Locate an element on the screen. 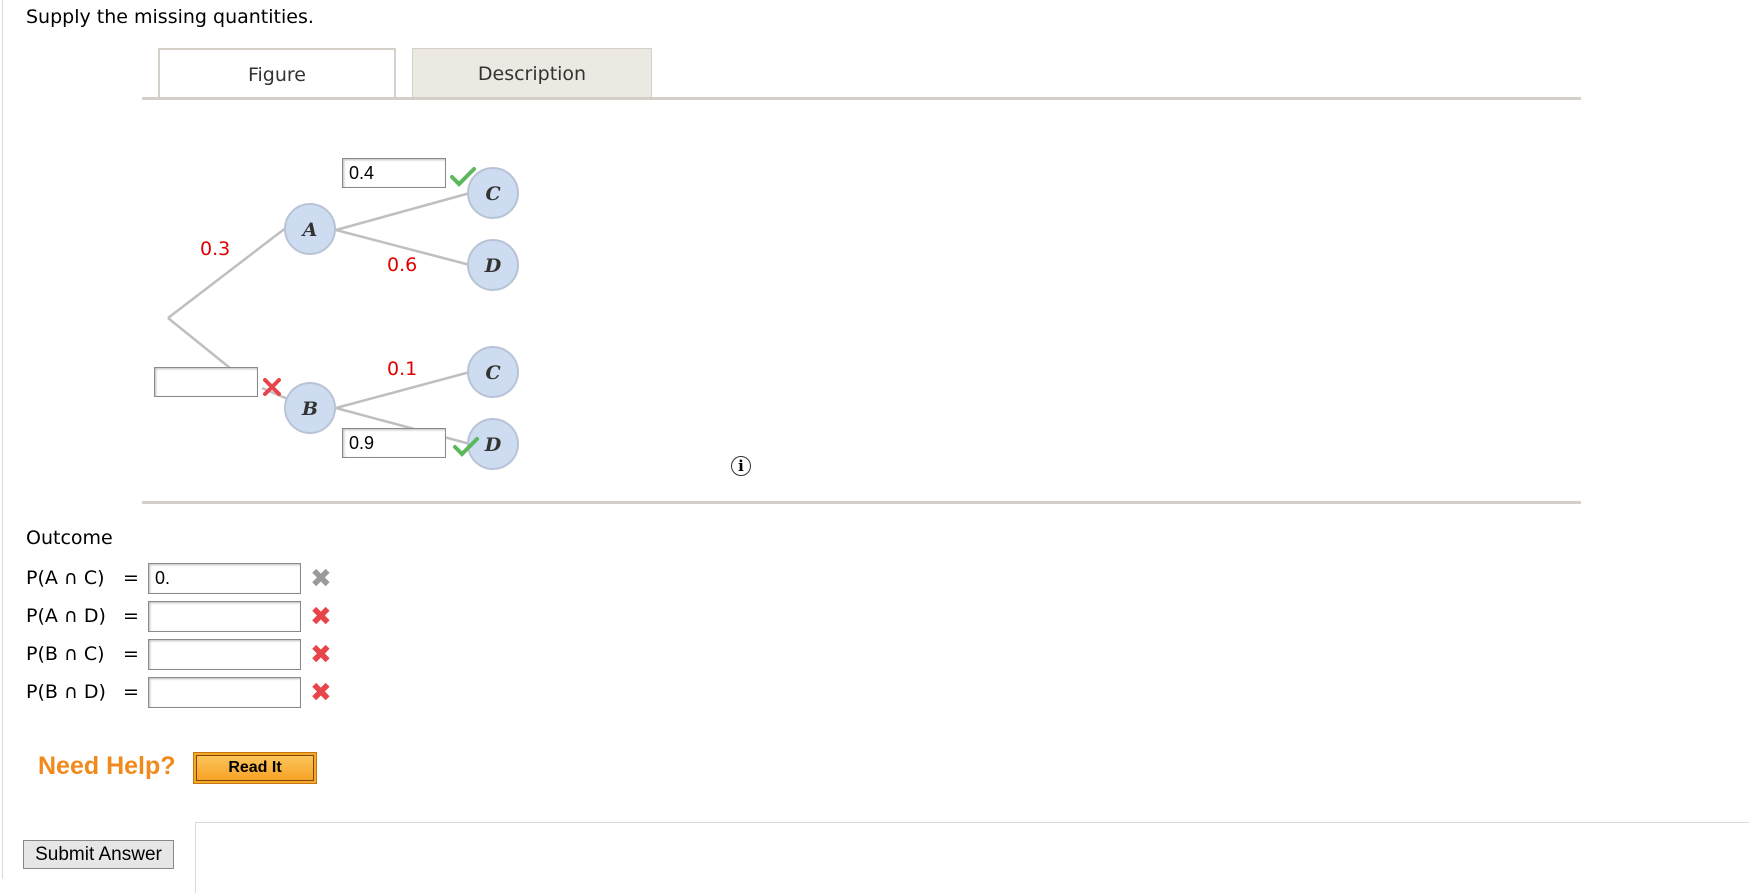 Image resolution: width=1749 pixels, height=893 pixels. outcome-row-a-d: P(A ∩ D) = is located at coordinates (163, 616).